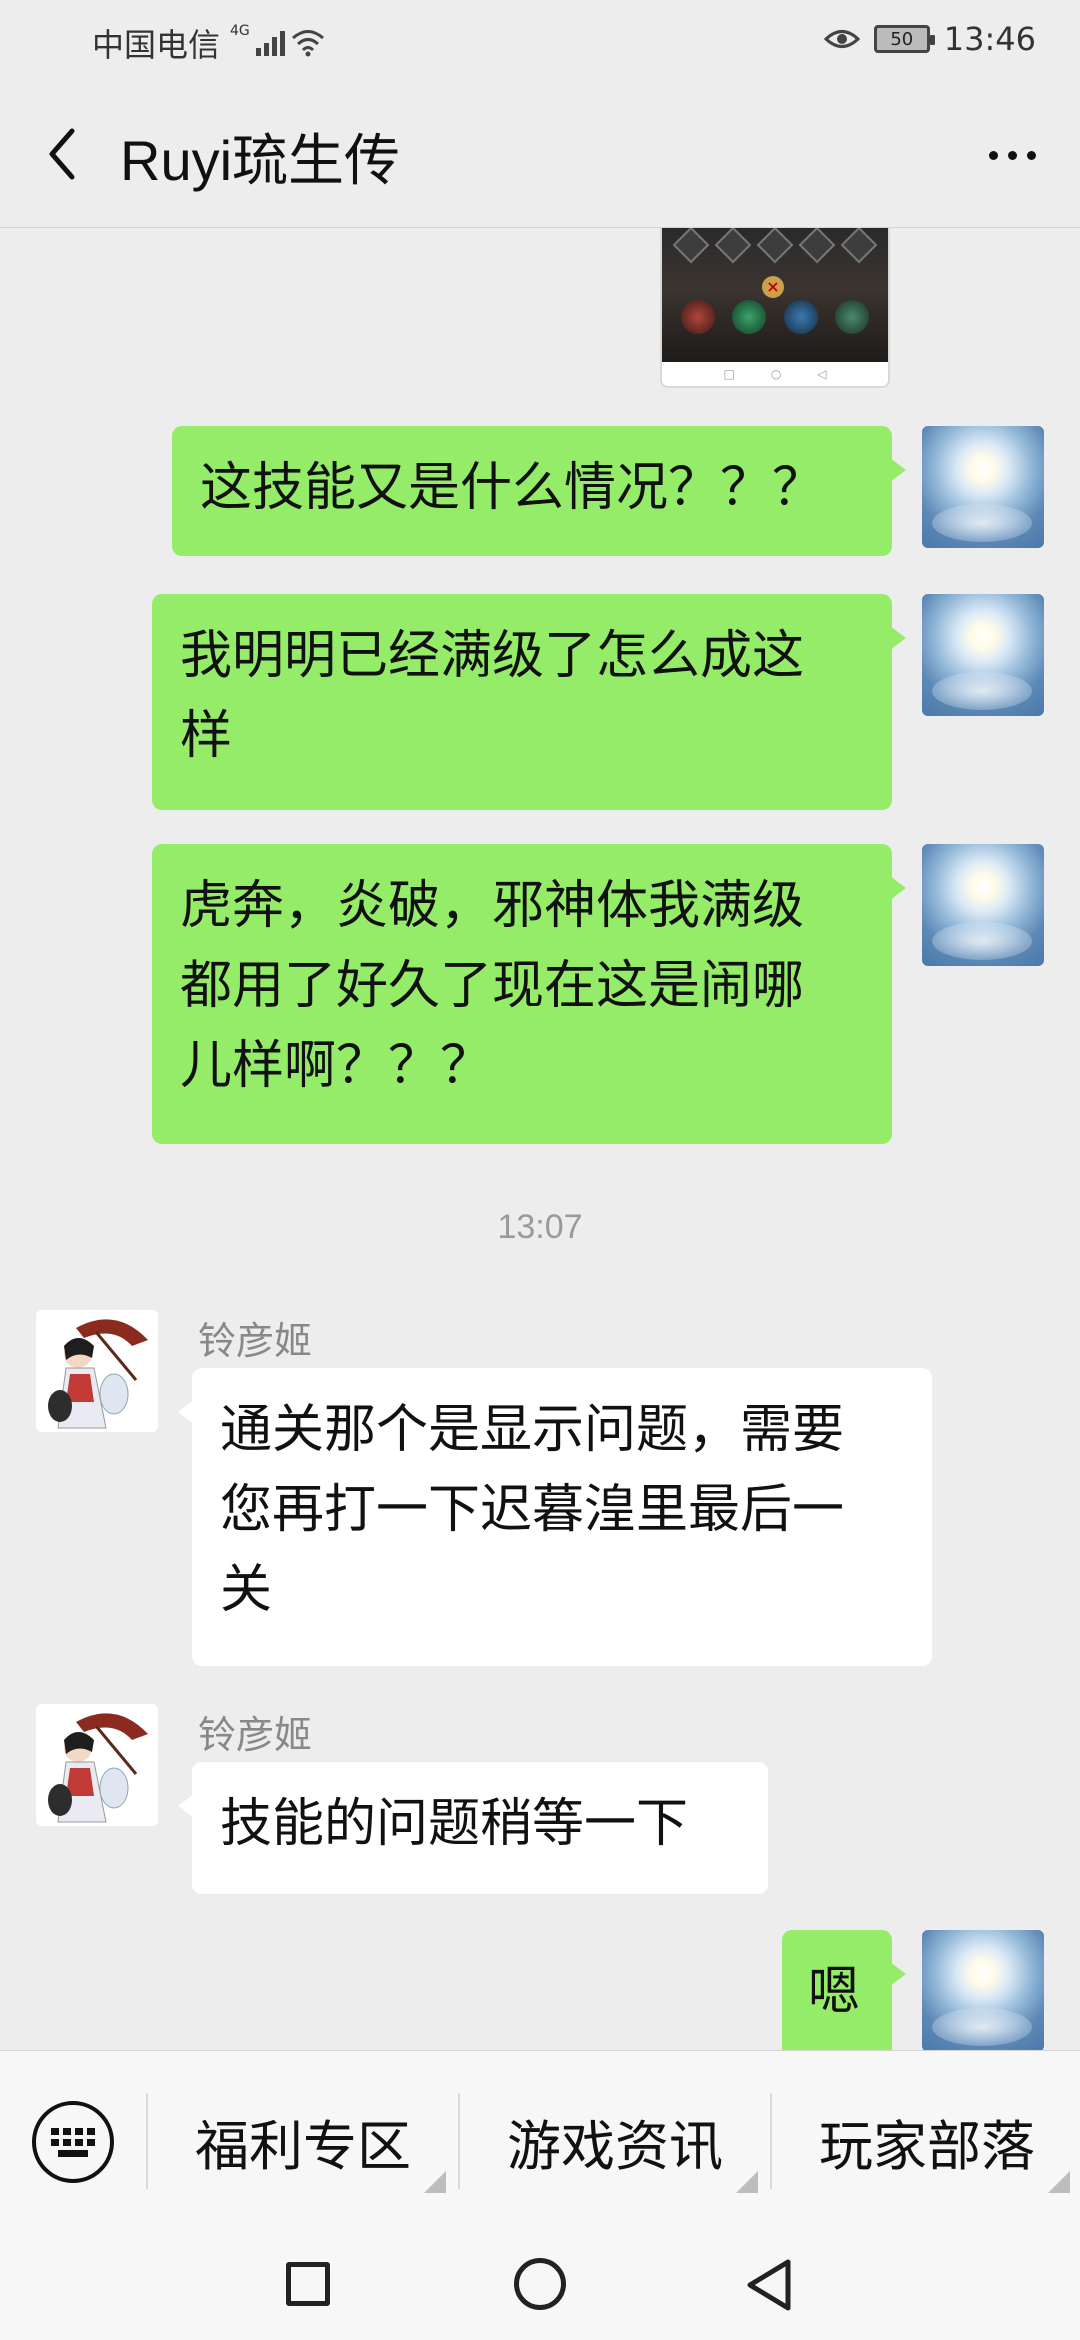  What do you see at coordinates (260, 160) in the screenshot?
I see `chat-title: Ruyi琉生传` at bounding box center [260, 160].